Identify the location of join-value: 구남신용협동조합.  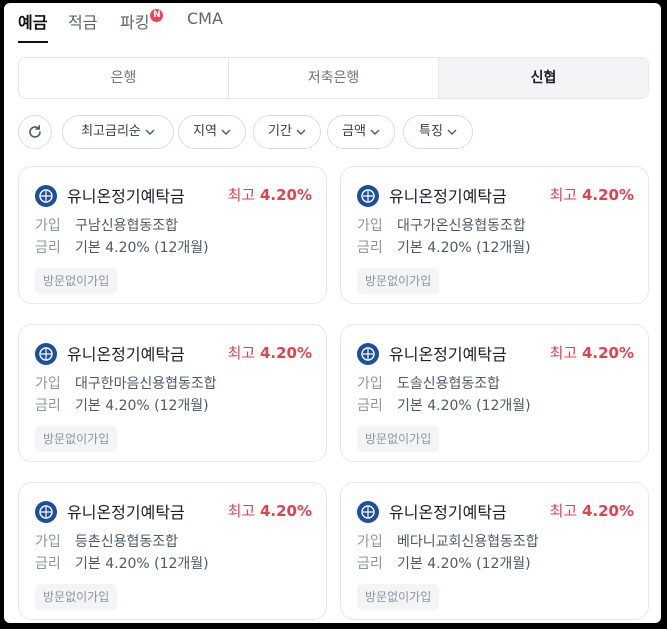
(127, 226).